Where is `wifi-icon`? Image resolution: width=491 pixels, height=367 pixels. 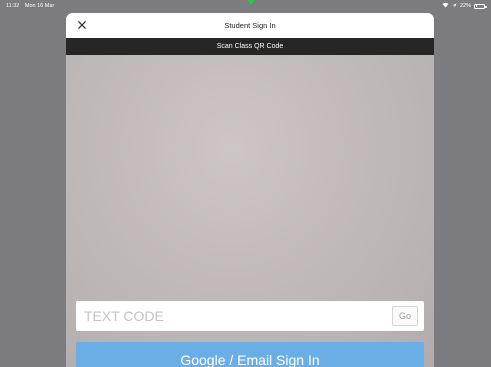 wifi-icon is located at coordinates (445, 6).